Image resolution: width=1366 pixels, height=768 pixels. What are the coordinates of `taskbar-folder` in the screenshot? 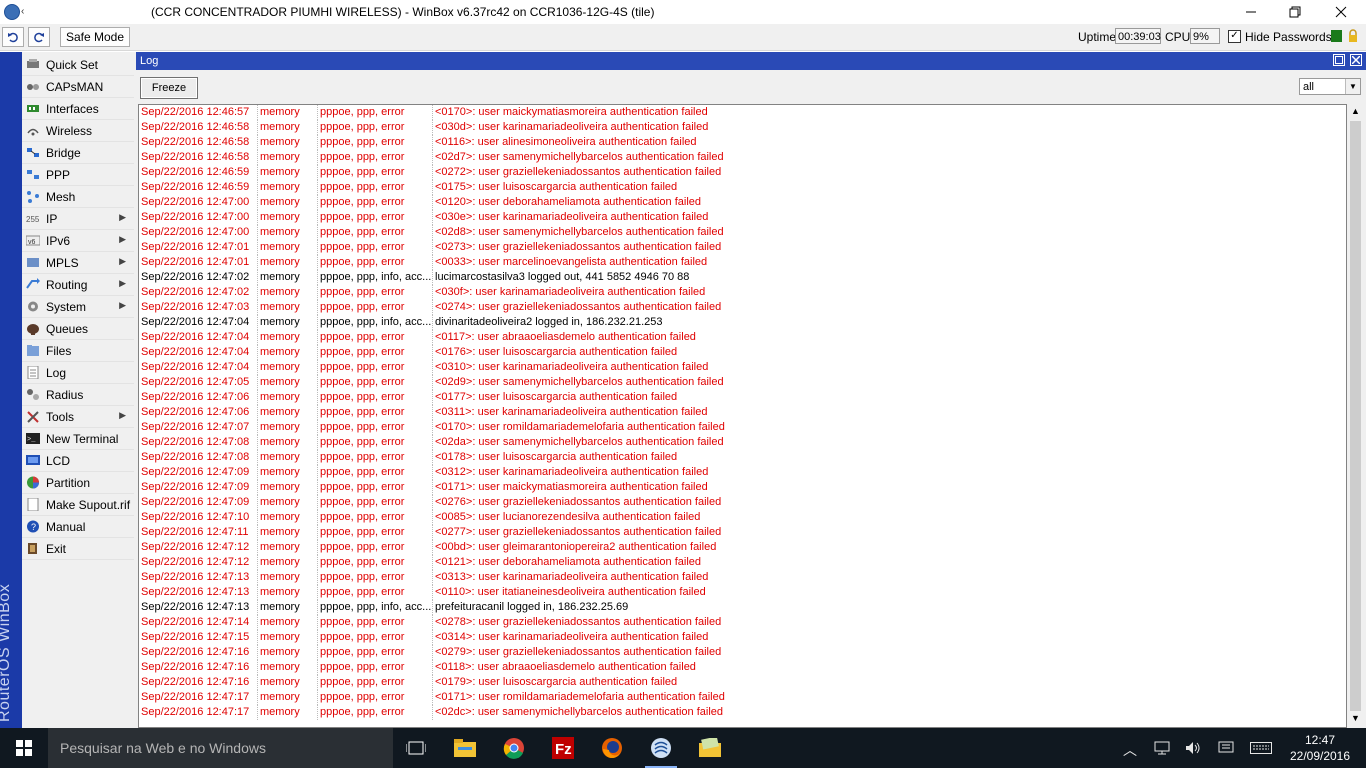 It's located at (710, 748).